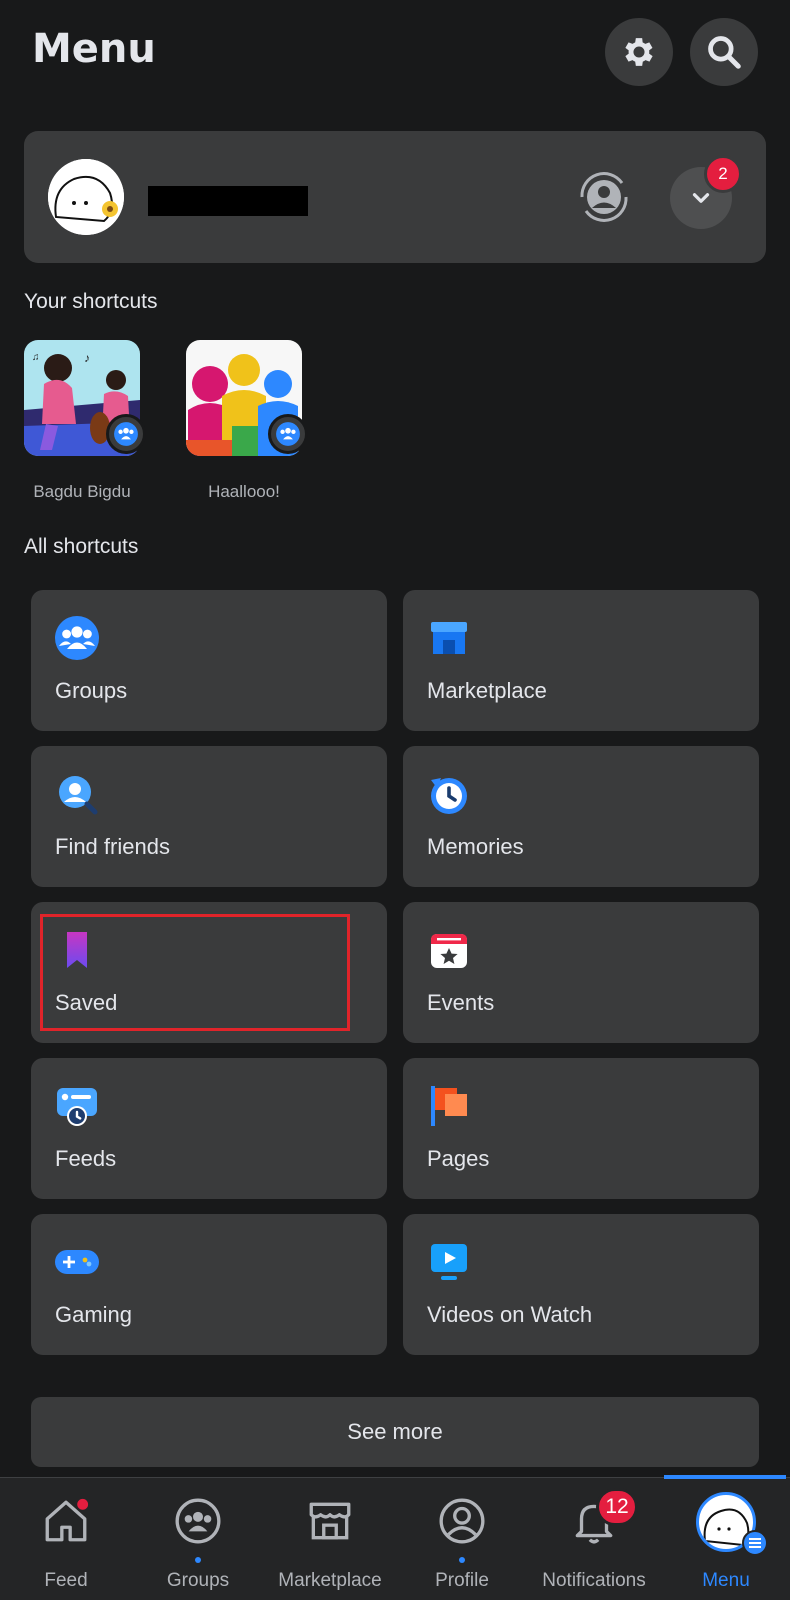  I want to click on nav-item-menu: Menu, so click(725, 1539).